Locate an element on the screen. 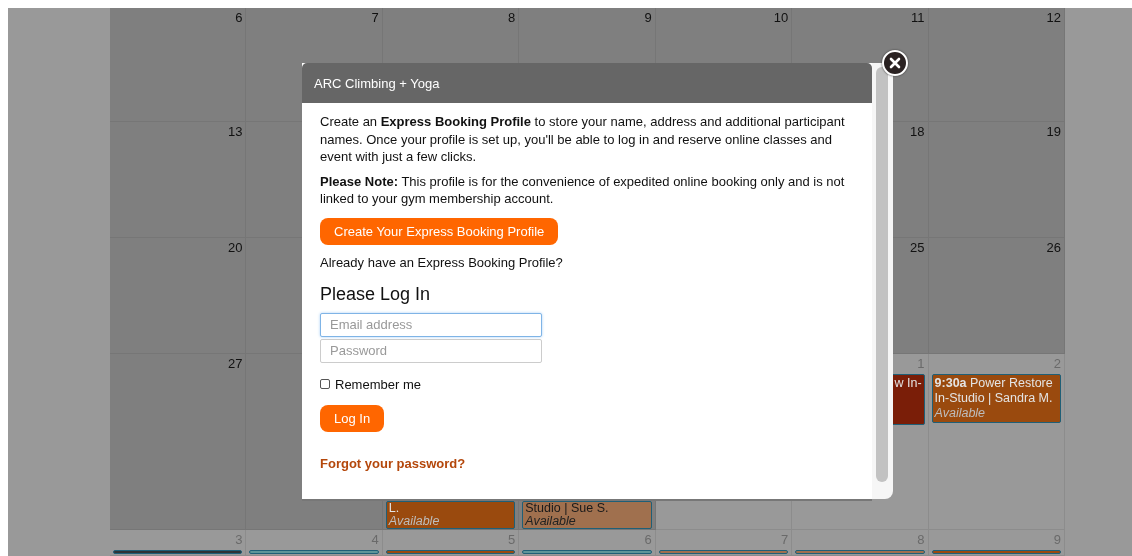 This screenshot has width=1132, height=556. dialog-title: ARC Climbing + Yoga is located at coordinates (377, 83).